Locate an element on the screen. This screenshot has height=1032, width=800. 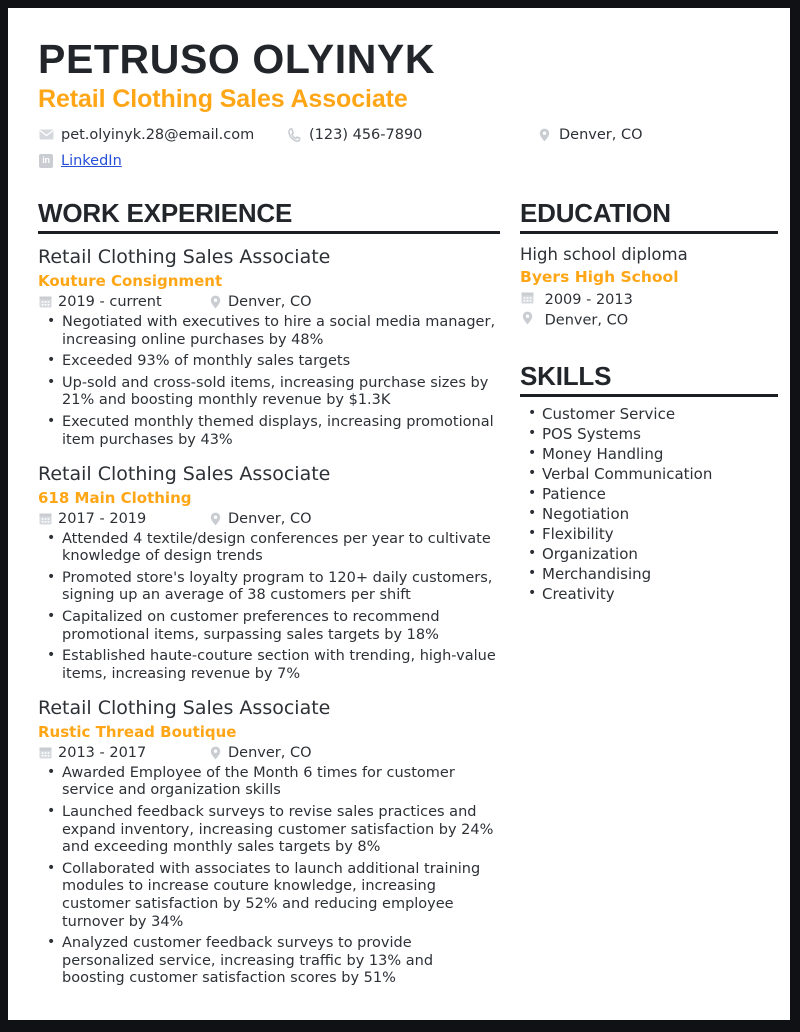
contact-row-primary: pet.olyinyk.28@email.com (123) 456-7890 is located at coordinates (399, 135).